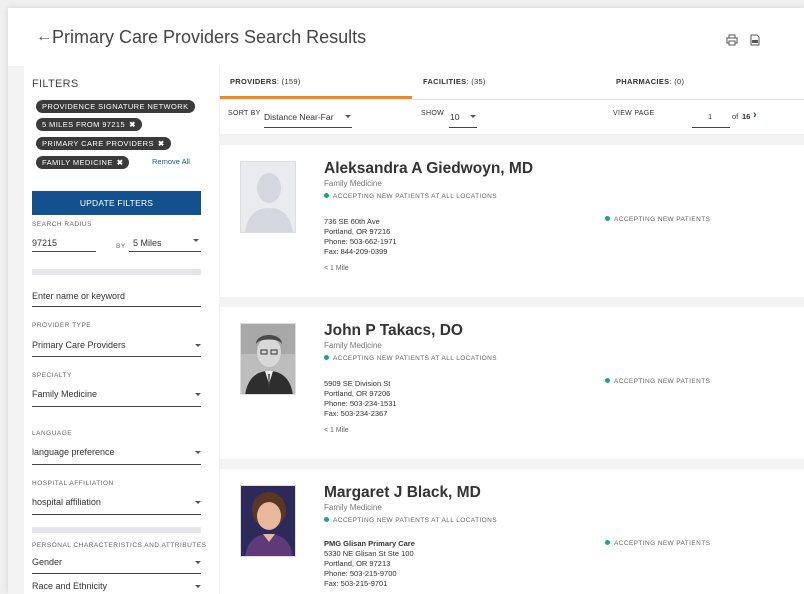  What do you see at coordinates (116, 514) in the screenshot?
I see `hospital-underline` at bounding box center [116, 514].